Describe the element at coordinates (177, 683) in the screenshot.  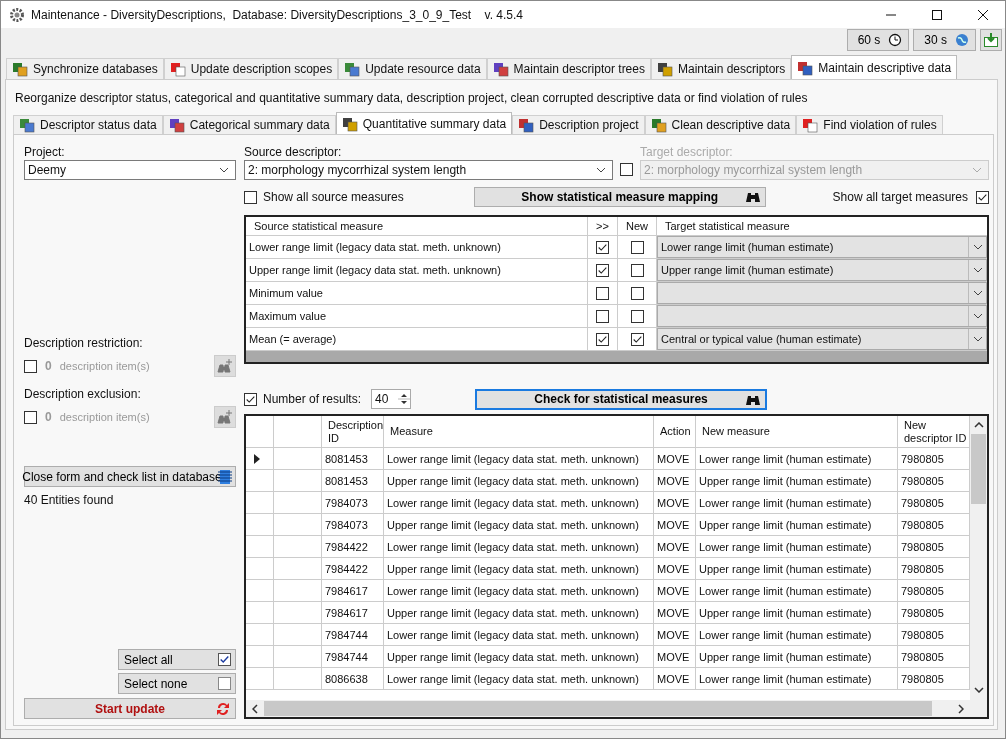
I see `select-none-button: Select none` at that location.